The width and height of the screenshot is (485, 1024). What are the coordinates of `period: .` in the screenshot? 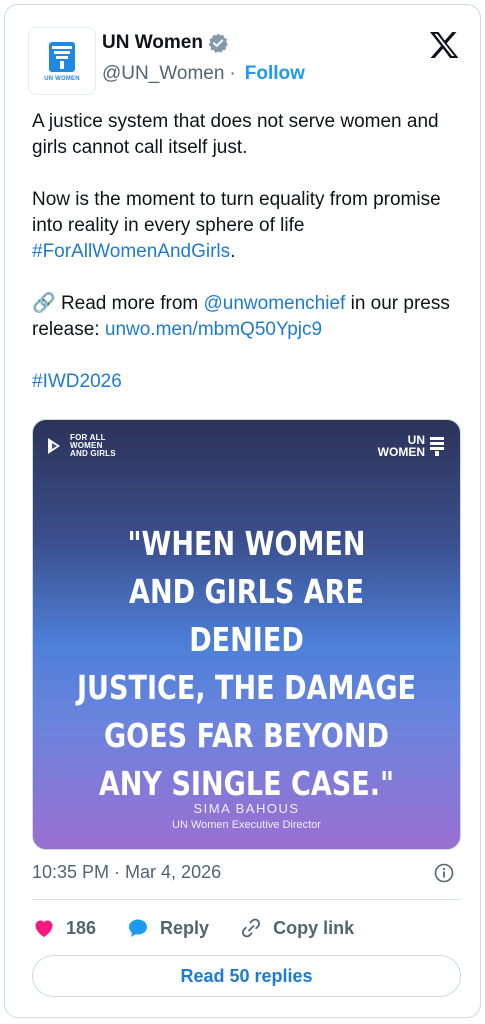 It's located at (233, 251).